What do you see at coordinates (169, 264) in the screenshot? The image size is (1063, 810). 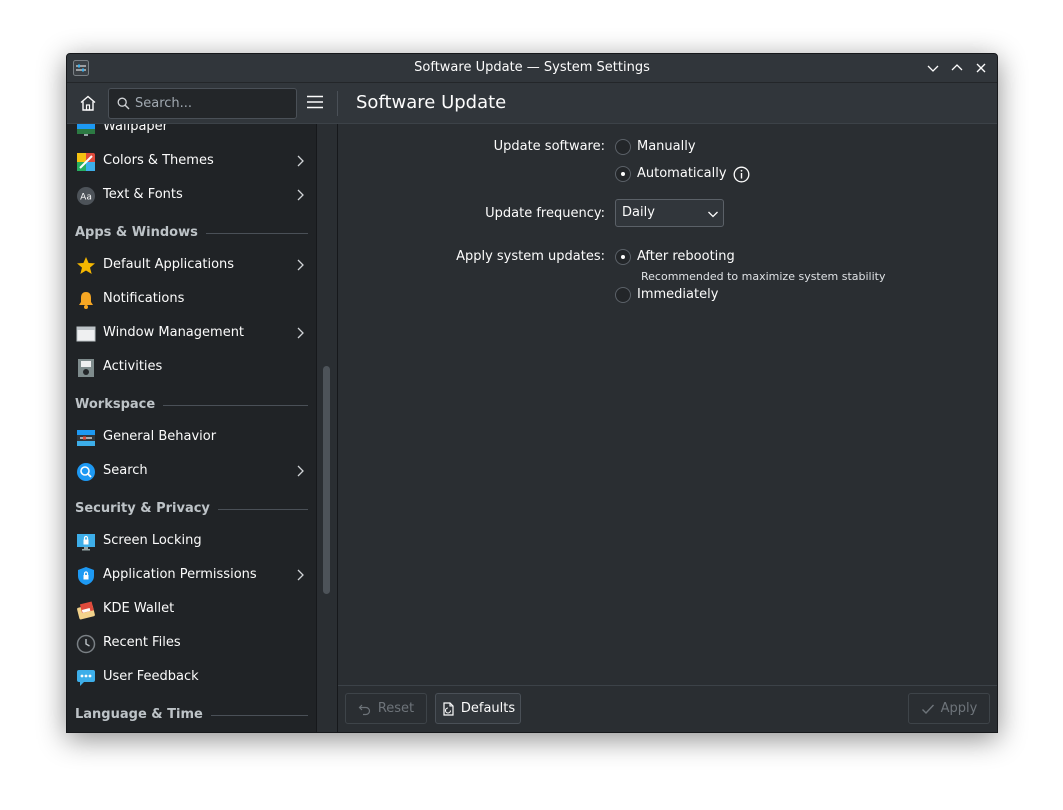 I see `sidebar-item-label: Default Applications` at bounding box center [169, 264].